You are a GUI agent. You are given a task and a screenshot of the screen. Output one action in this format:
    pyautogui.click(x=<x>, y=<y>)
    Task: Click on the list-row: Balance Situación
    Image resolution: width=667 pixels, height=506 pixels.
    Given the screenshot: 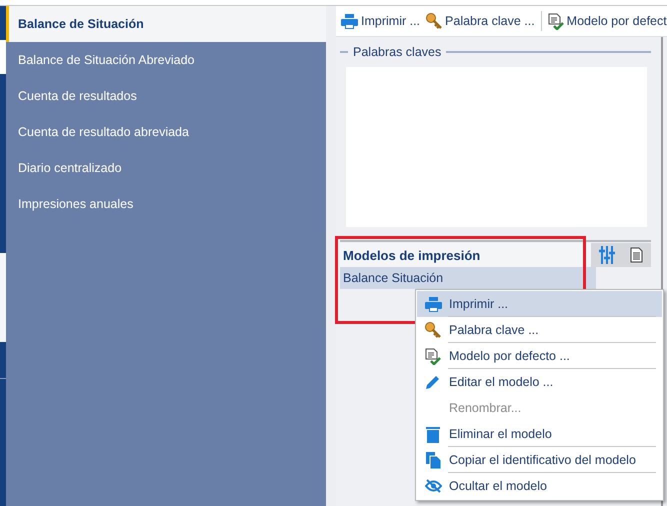 What is the action you would take?
    pyautogui.click(x=468, y=278)
    